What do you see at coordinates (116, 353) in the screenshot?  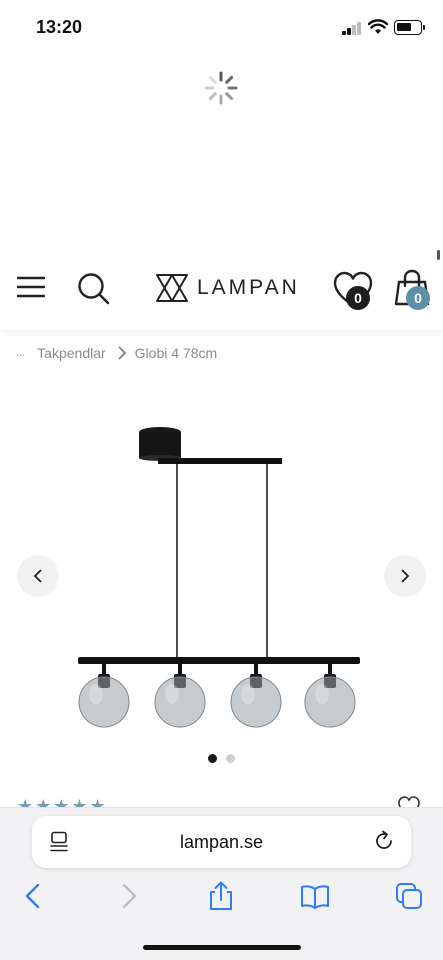 I see `breadcrumb: ... Takpendlar Globi 4 78cm` at bounding box center [116, 353].